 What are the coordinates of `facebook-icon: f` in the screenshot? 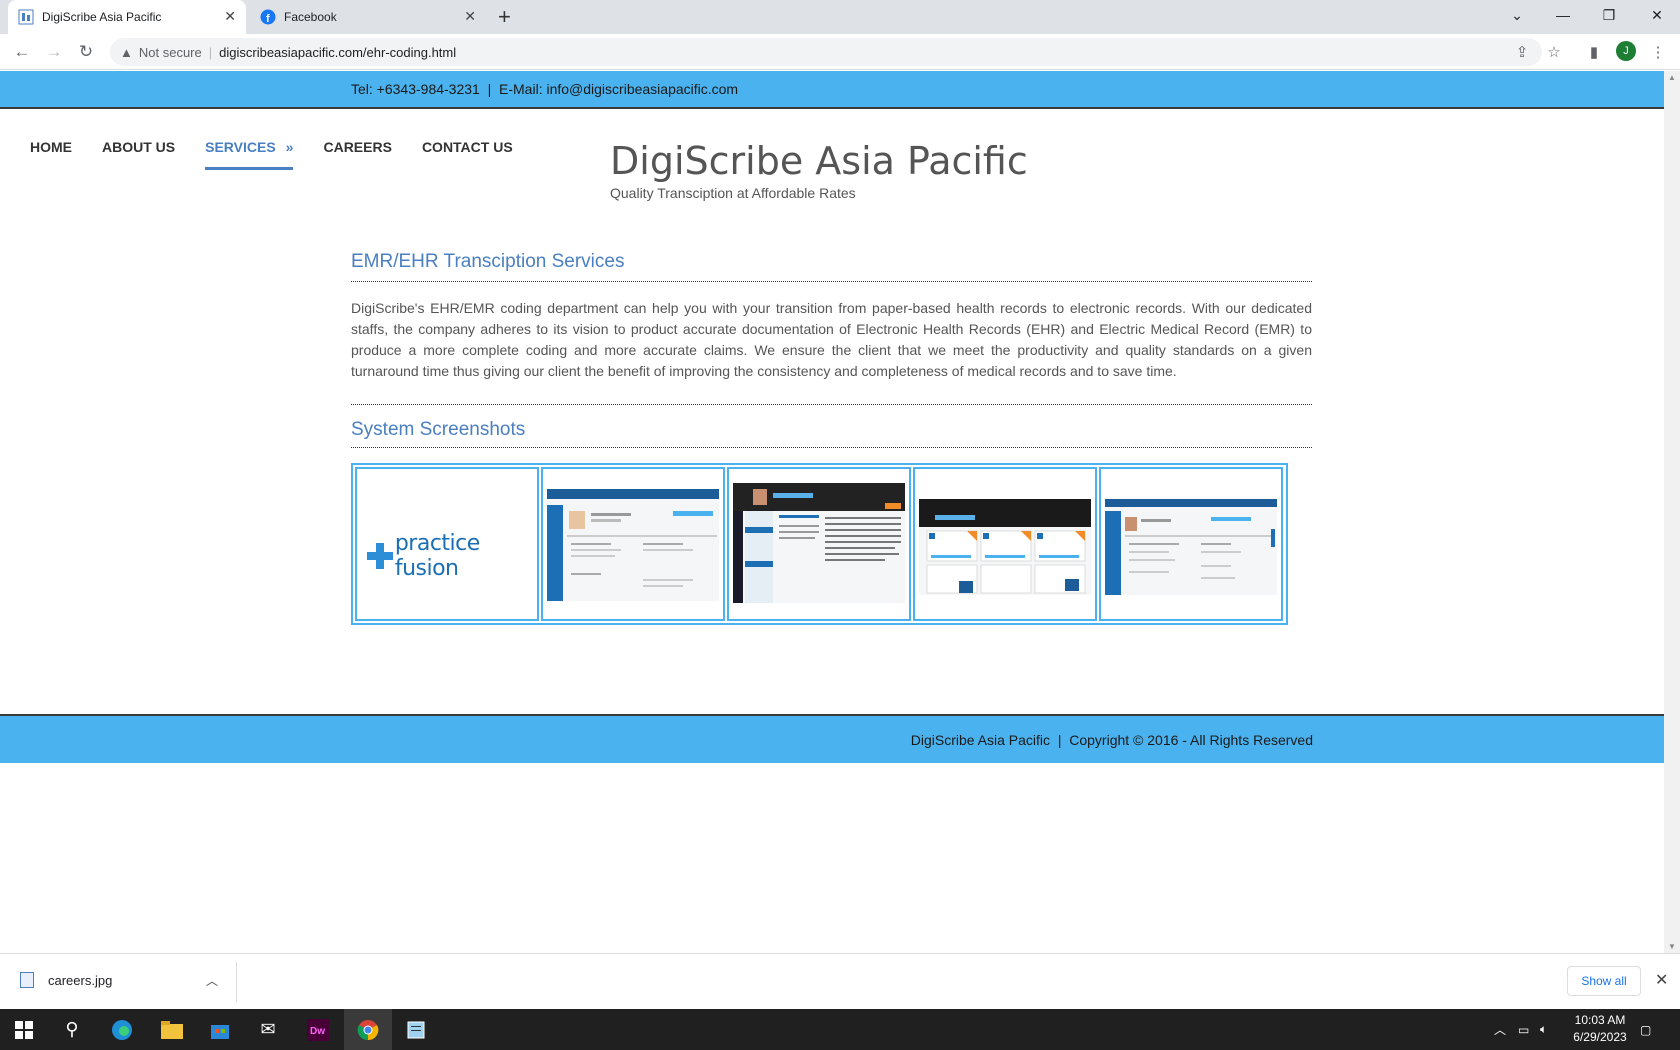 It's located at (268, 17).